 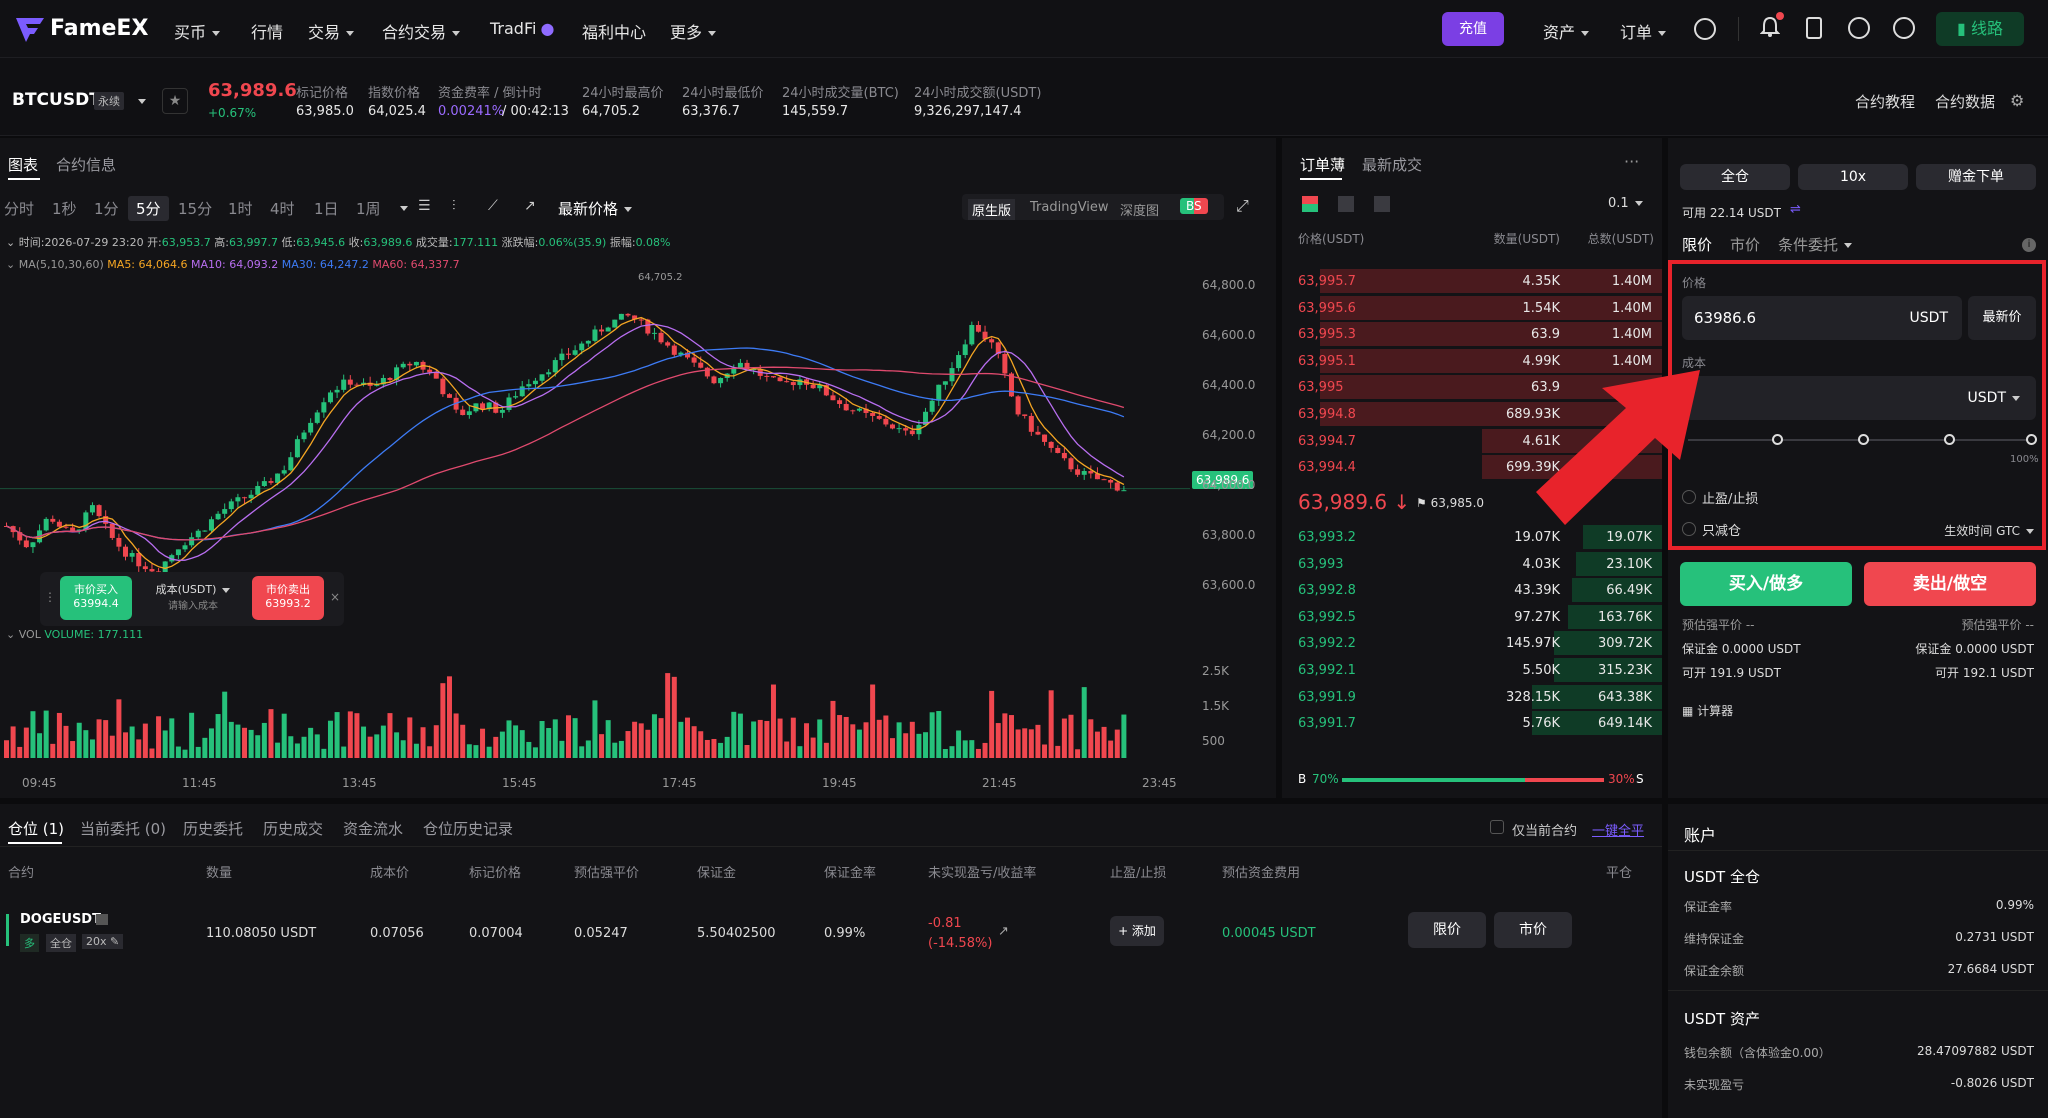 I want to click on interval-1d: 1日, so click(x=326, y=208).